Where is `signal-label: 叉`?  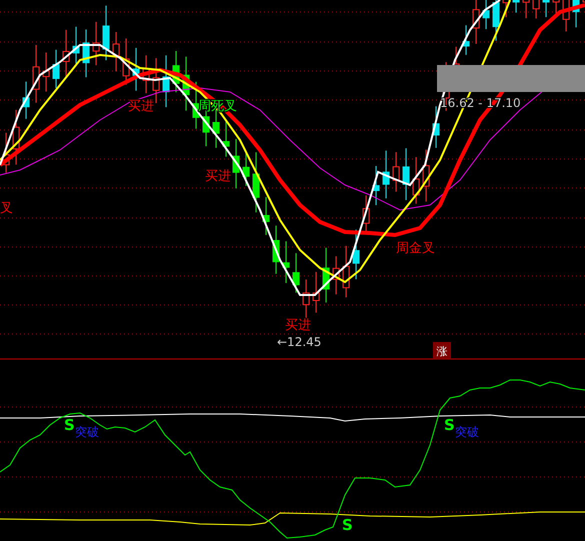 signal-label: 叉 is located at coordinates (6, 208).